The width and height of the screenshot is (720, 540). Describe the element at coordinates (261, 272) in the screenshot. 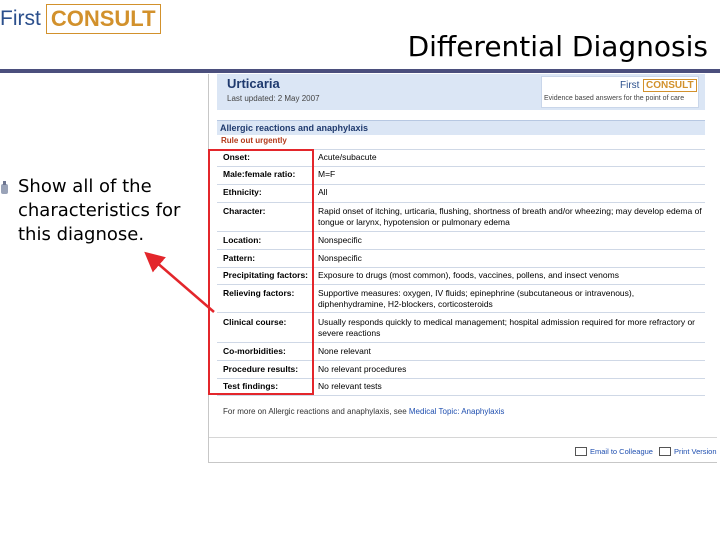

I see `highlight-box` at that location.